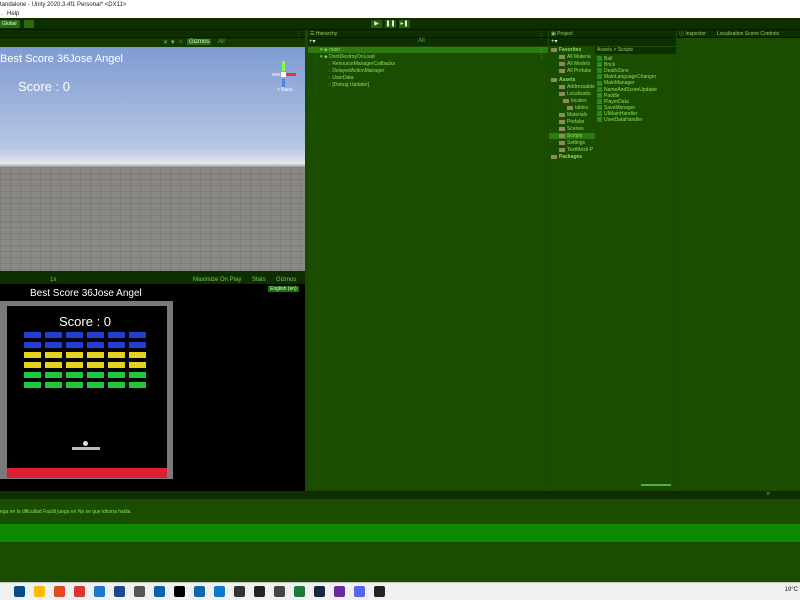 The width and height of the screenshot is (800, 600). What do you see at coordinates (139, 591) in the screenshot?
I see `calendar-icon` at bounding box center [139, 591].